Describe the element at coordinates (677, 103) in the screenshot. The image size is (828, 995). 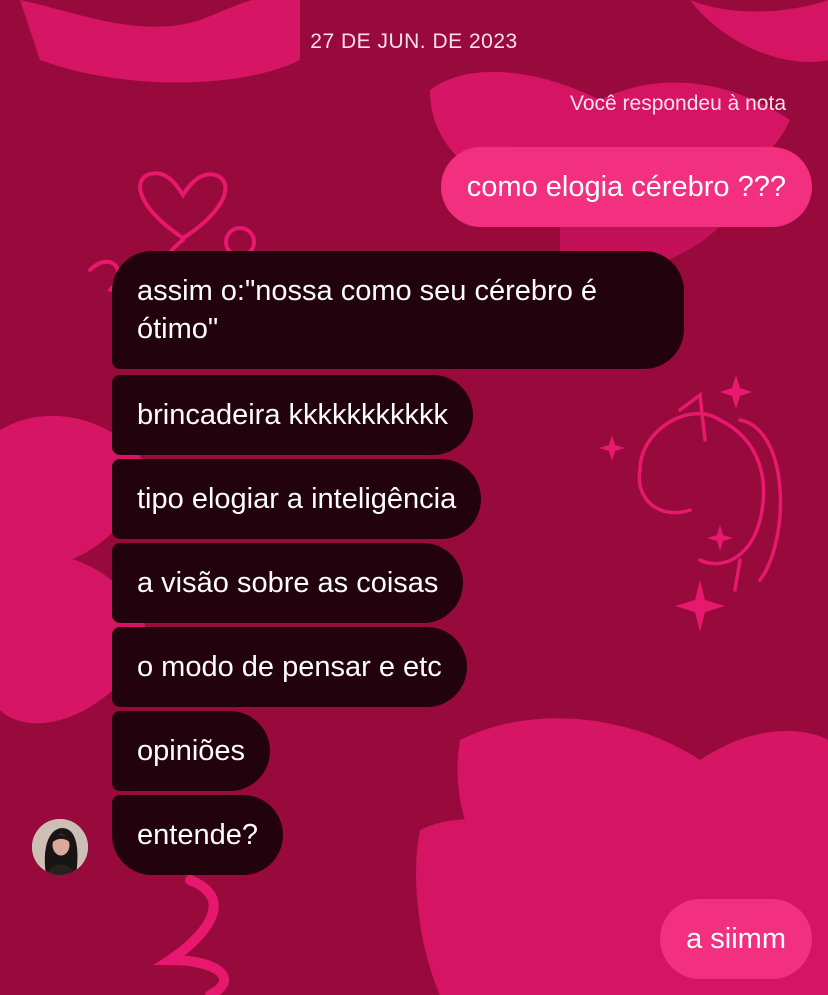
I see `note-reply-label: Você respondeu à nota` at that location.